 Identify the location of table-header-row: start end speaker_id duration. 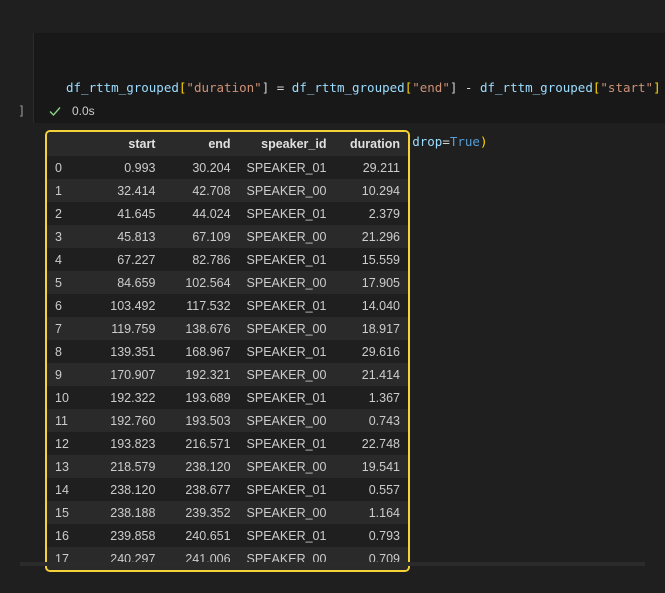
(227, 144).